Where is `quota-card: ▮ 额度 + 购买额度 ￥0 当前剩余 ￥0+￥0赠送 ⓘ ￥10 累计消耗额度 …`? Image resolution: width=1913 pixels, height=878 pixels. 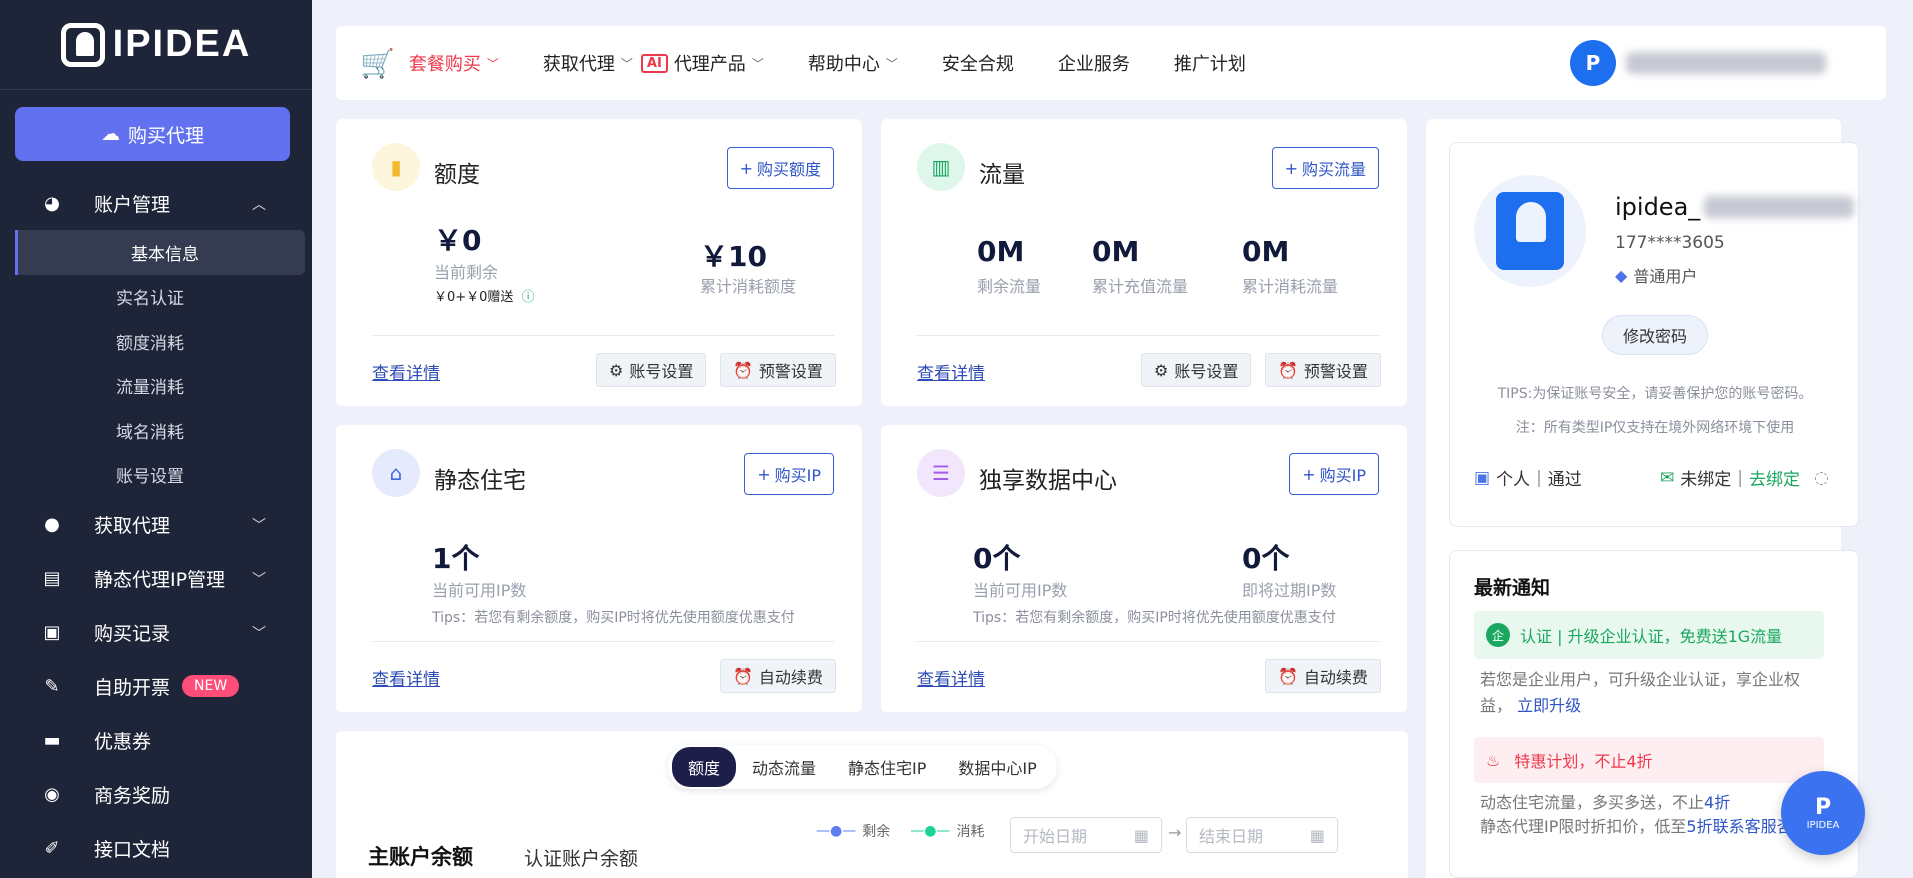
quota-card: ▮ 额度 + 购买额度 ￥0 当前剩余 ￥0+￥0赠送 ⓘ ￥10 累计消耗额度 … is located at coordinates (599, 262).